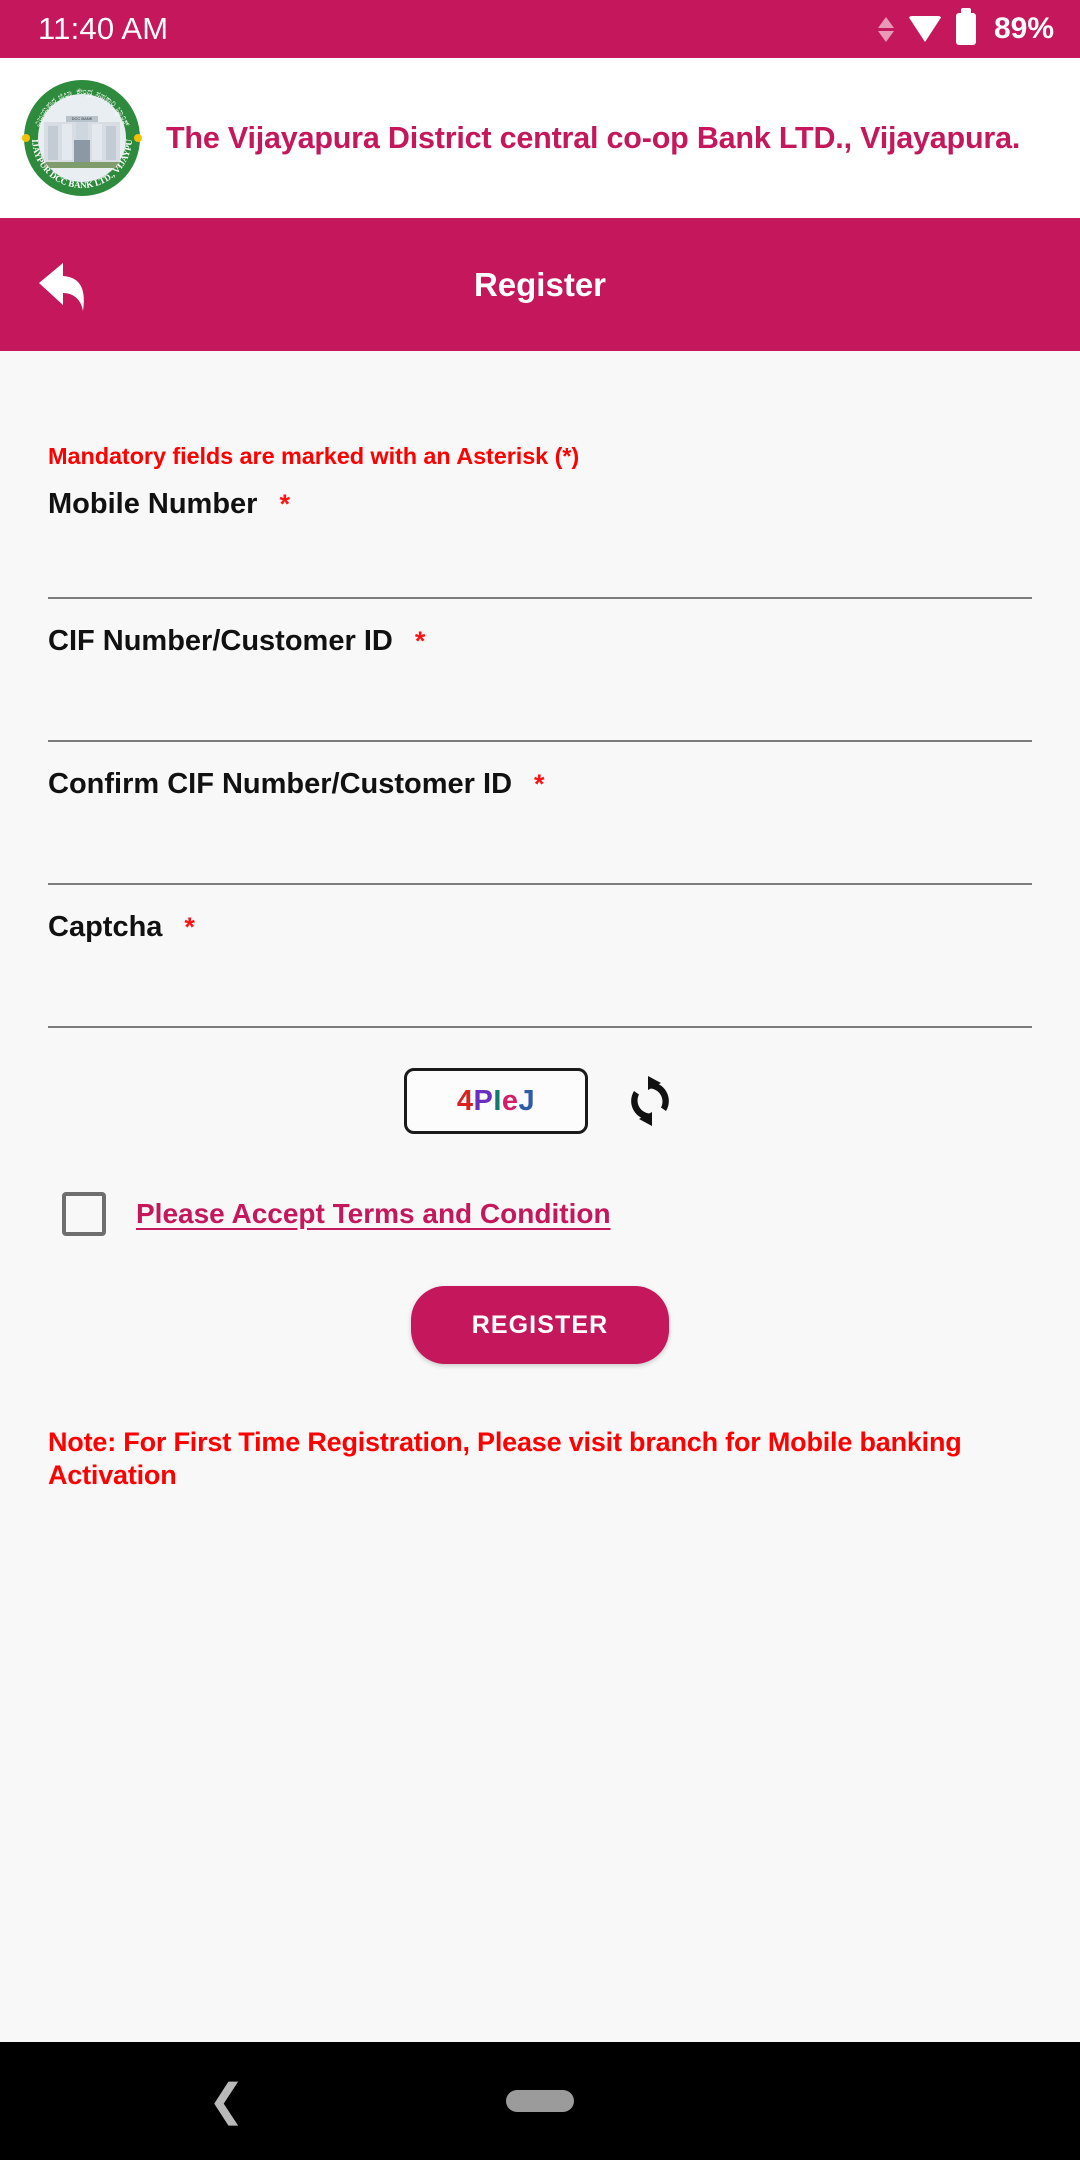 Image resolution: width=1080 pixels, height=2160 pixels. I want to click on app-bar: Register, so click(540, 284).